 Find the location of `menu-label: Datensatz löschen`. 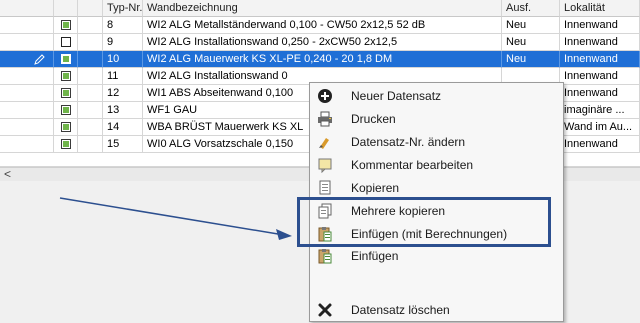

menu-label: Datensatz löschen is located at coordinates (400, 310).